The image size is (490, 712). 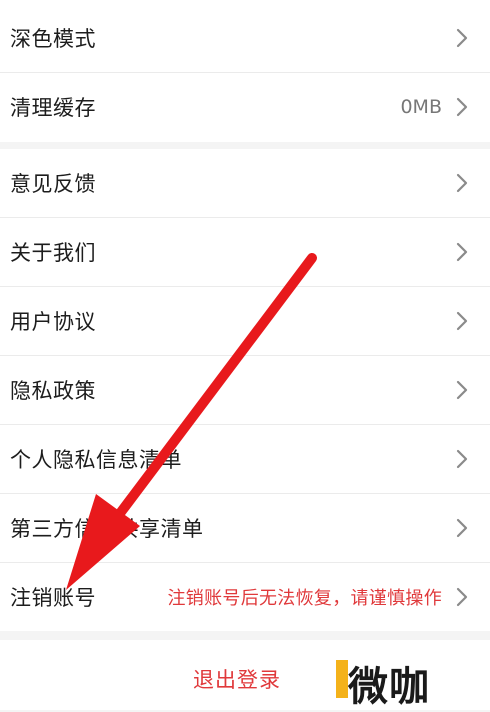 What do you see at coordinates (245, 183) in the screenshot?
I see `settings-item-feedback: 意见反馈` at bounding box center [245, 183].